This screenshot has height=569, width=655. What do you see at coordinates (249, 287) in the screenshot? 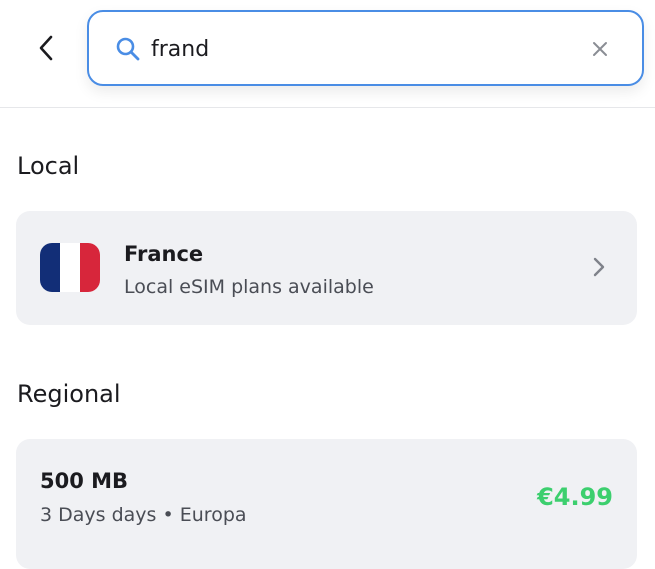
I see `country-subtitle: Local eSIM plans available` at bounding box center [249, 287].